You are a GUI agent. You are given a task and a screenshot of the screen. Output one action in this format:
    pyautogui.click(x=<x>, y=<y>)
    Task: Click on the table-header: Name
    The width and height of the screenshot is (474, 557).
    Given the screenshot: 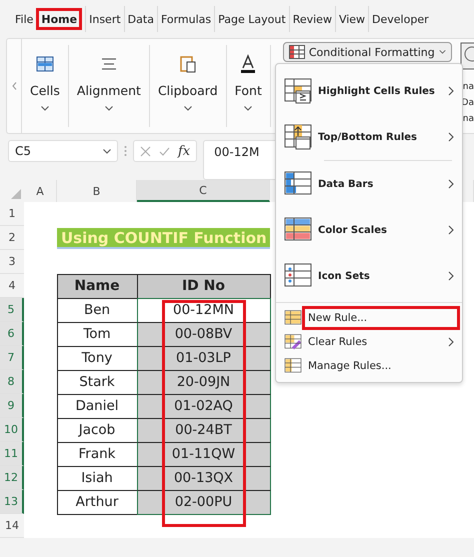 What is the action you would take?
    pyautogui.click(x=97, y=286)
    